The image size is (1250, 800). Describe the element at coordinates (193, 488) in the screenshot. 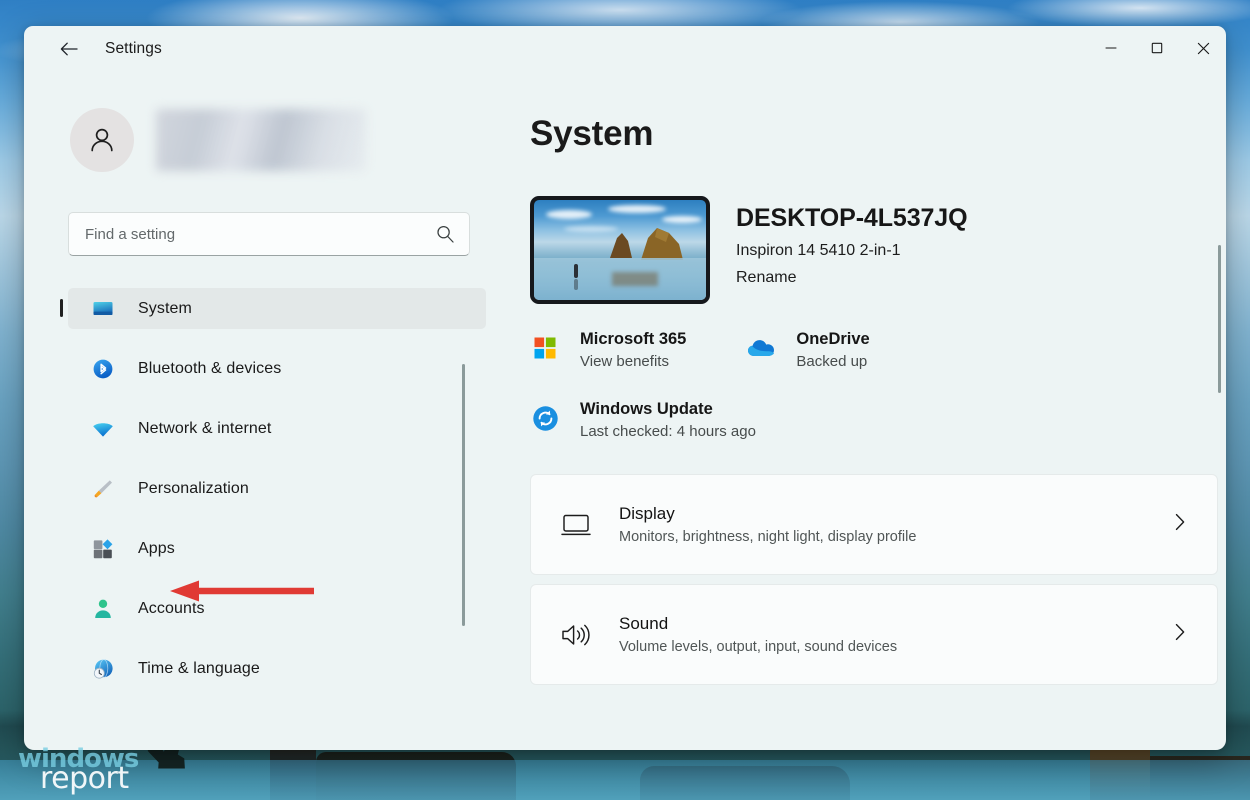

I see `sidebar-item-label: Personalization` at that location.